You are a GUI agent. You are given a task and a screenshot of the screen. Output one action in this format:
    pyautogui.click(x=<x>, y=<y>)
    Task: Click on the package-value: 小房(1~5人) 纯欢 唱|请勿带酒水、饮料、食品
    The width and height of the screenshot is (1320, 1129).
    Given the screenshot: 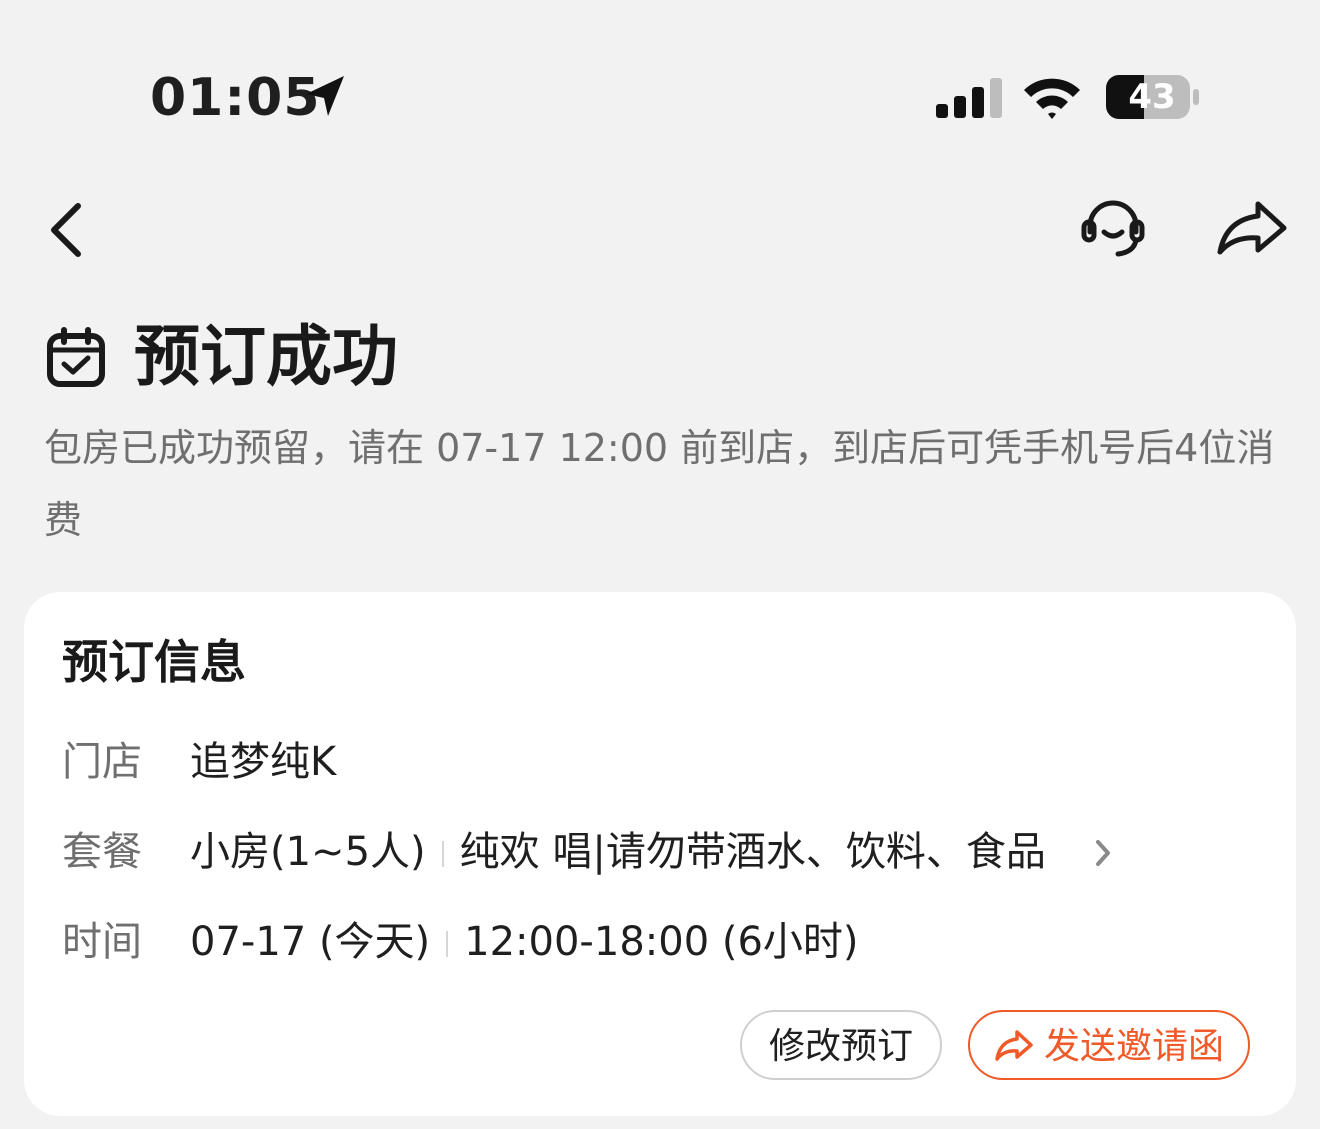 What is the action you would take?
    pyautogui.click(x=618, y=852)
    